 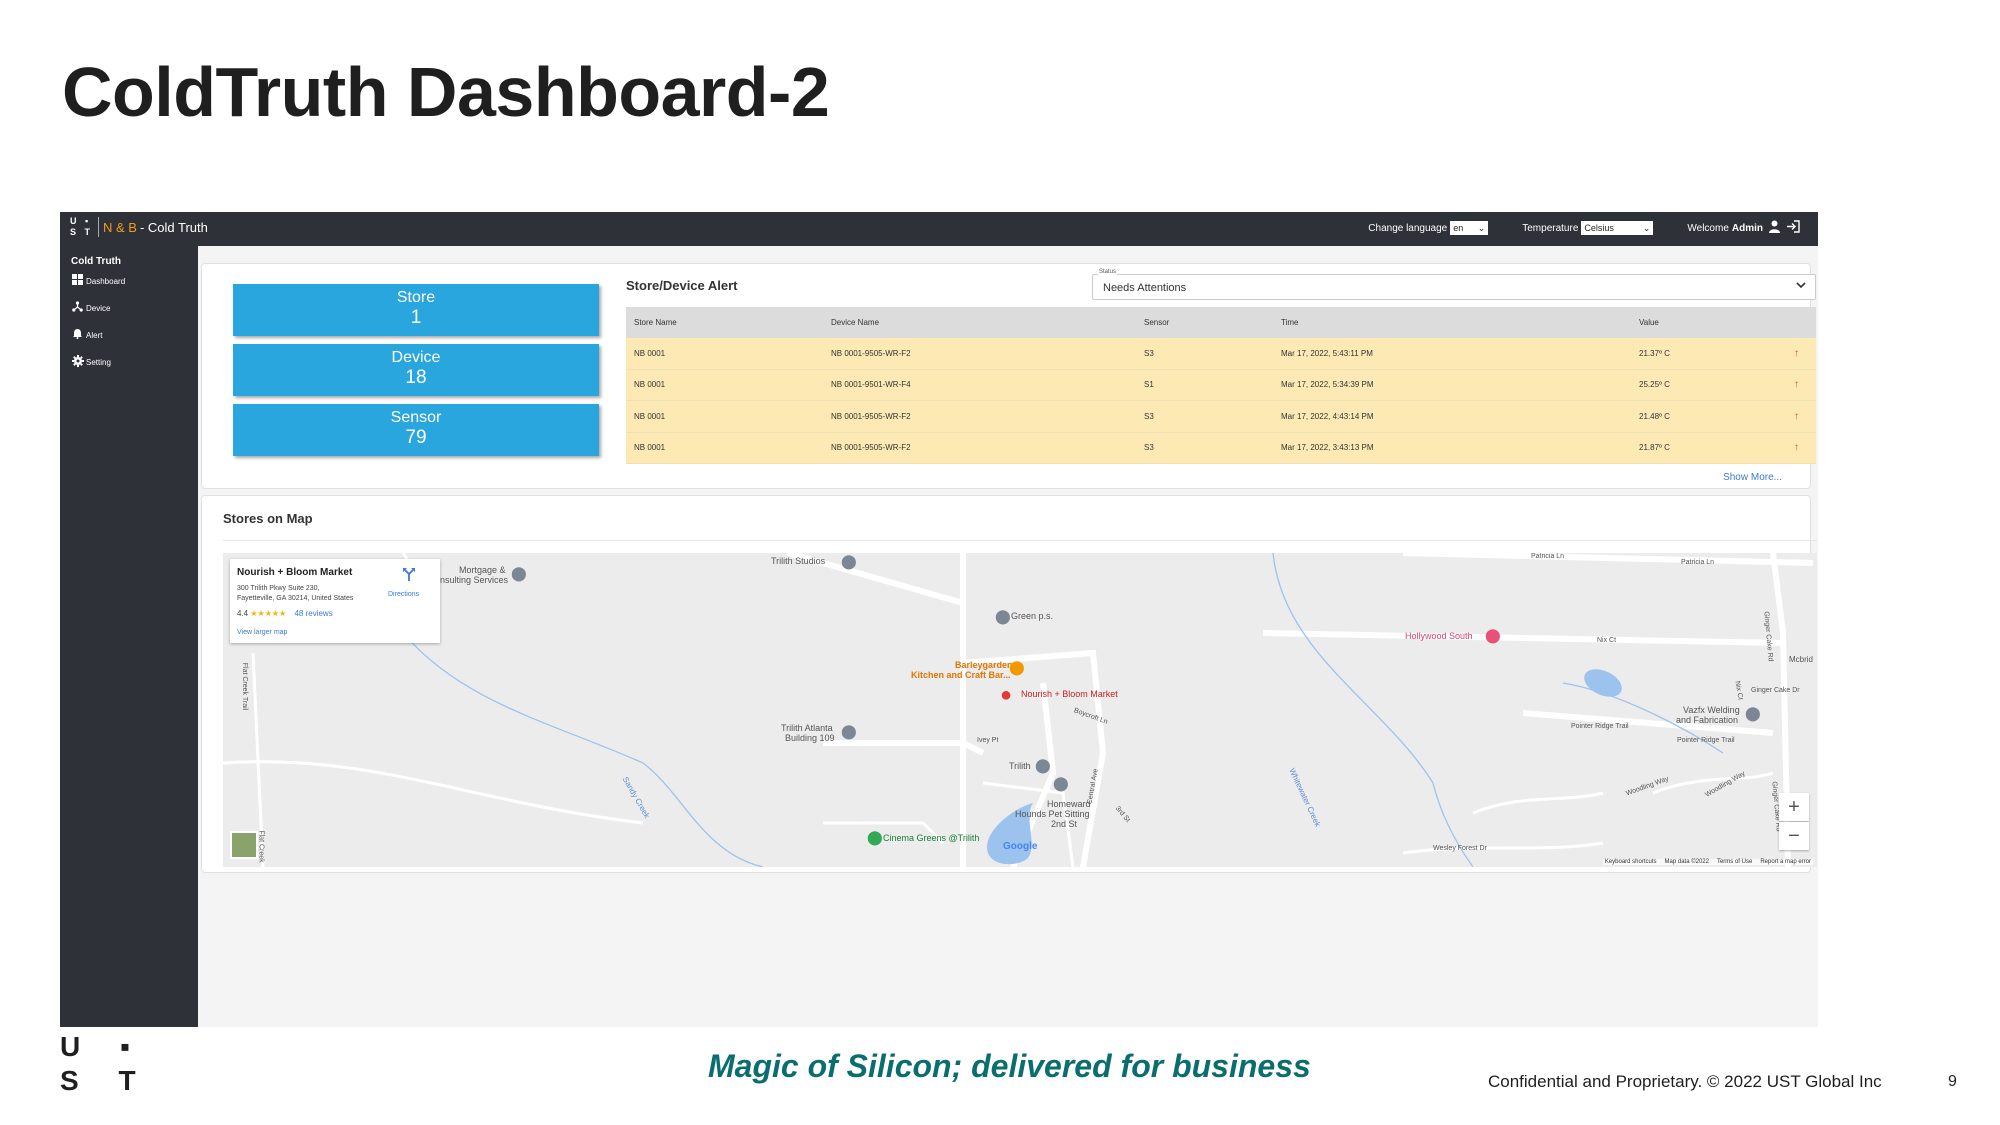 What do you see at coordinates (1020, 766) in the screenshot?
I see `map-label: Trilith` at bounding box center [1020, 766].